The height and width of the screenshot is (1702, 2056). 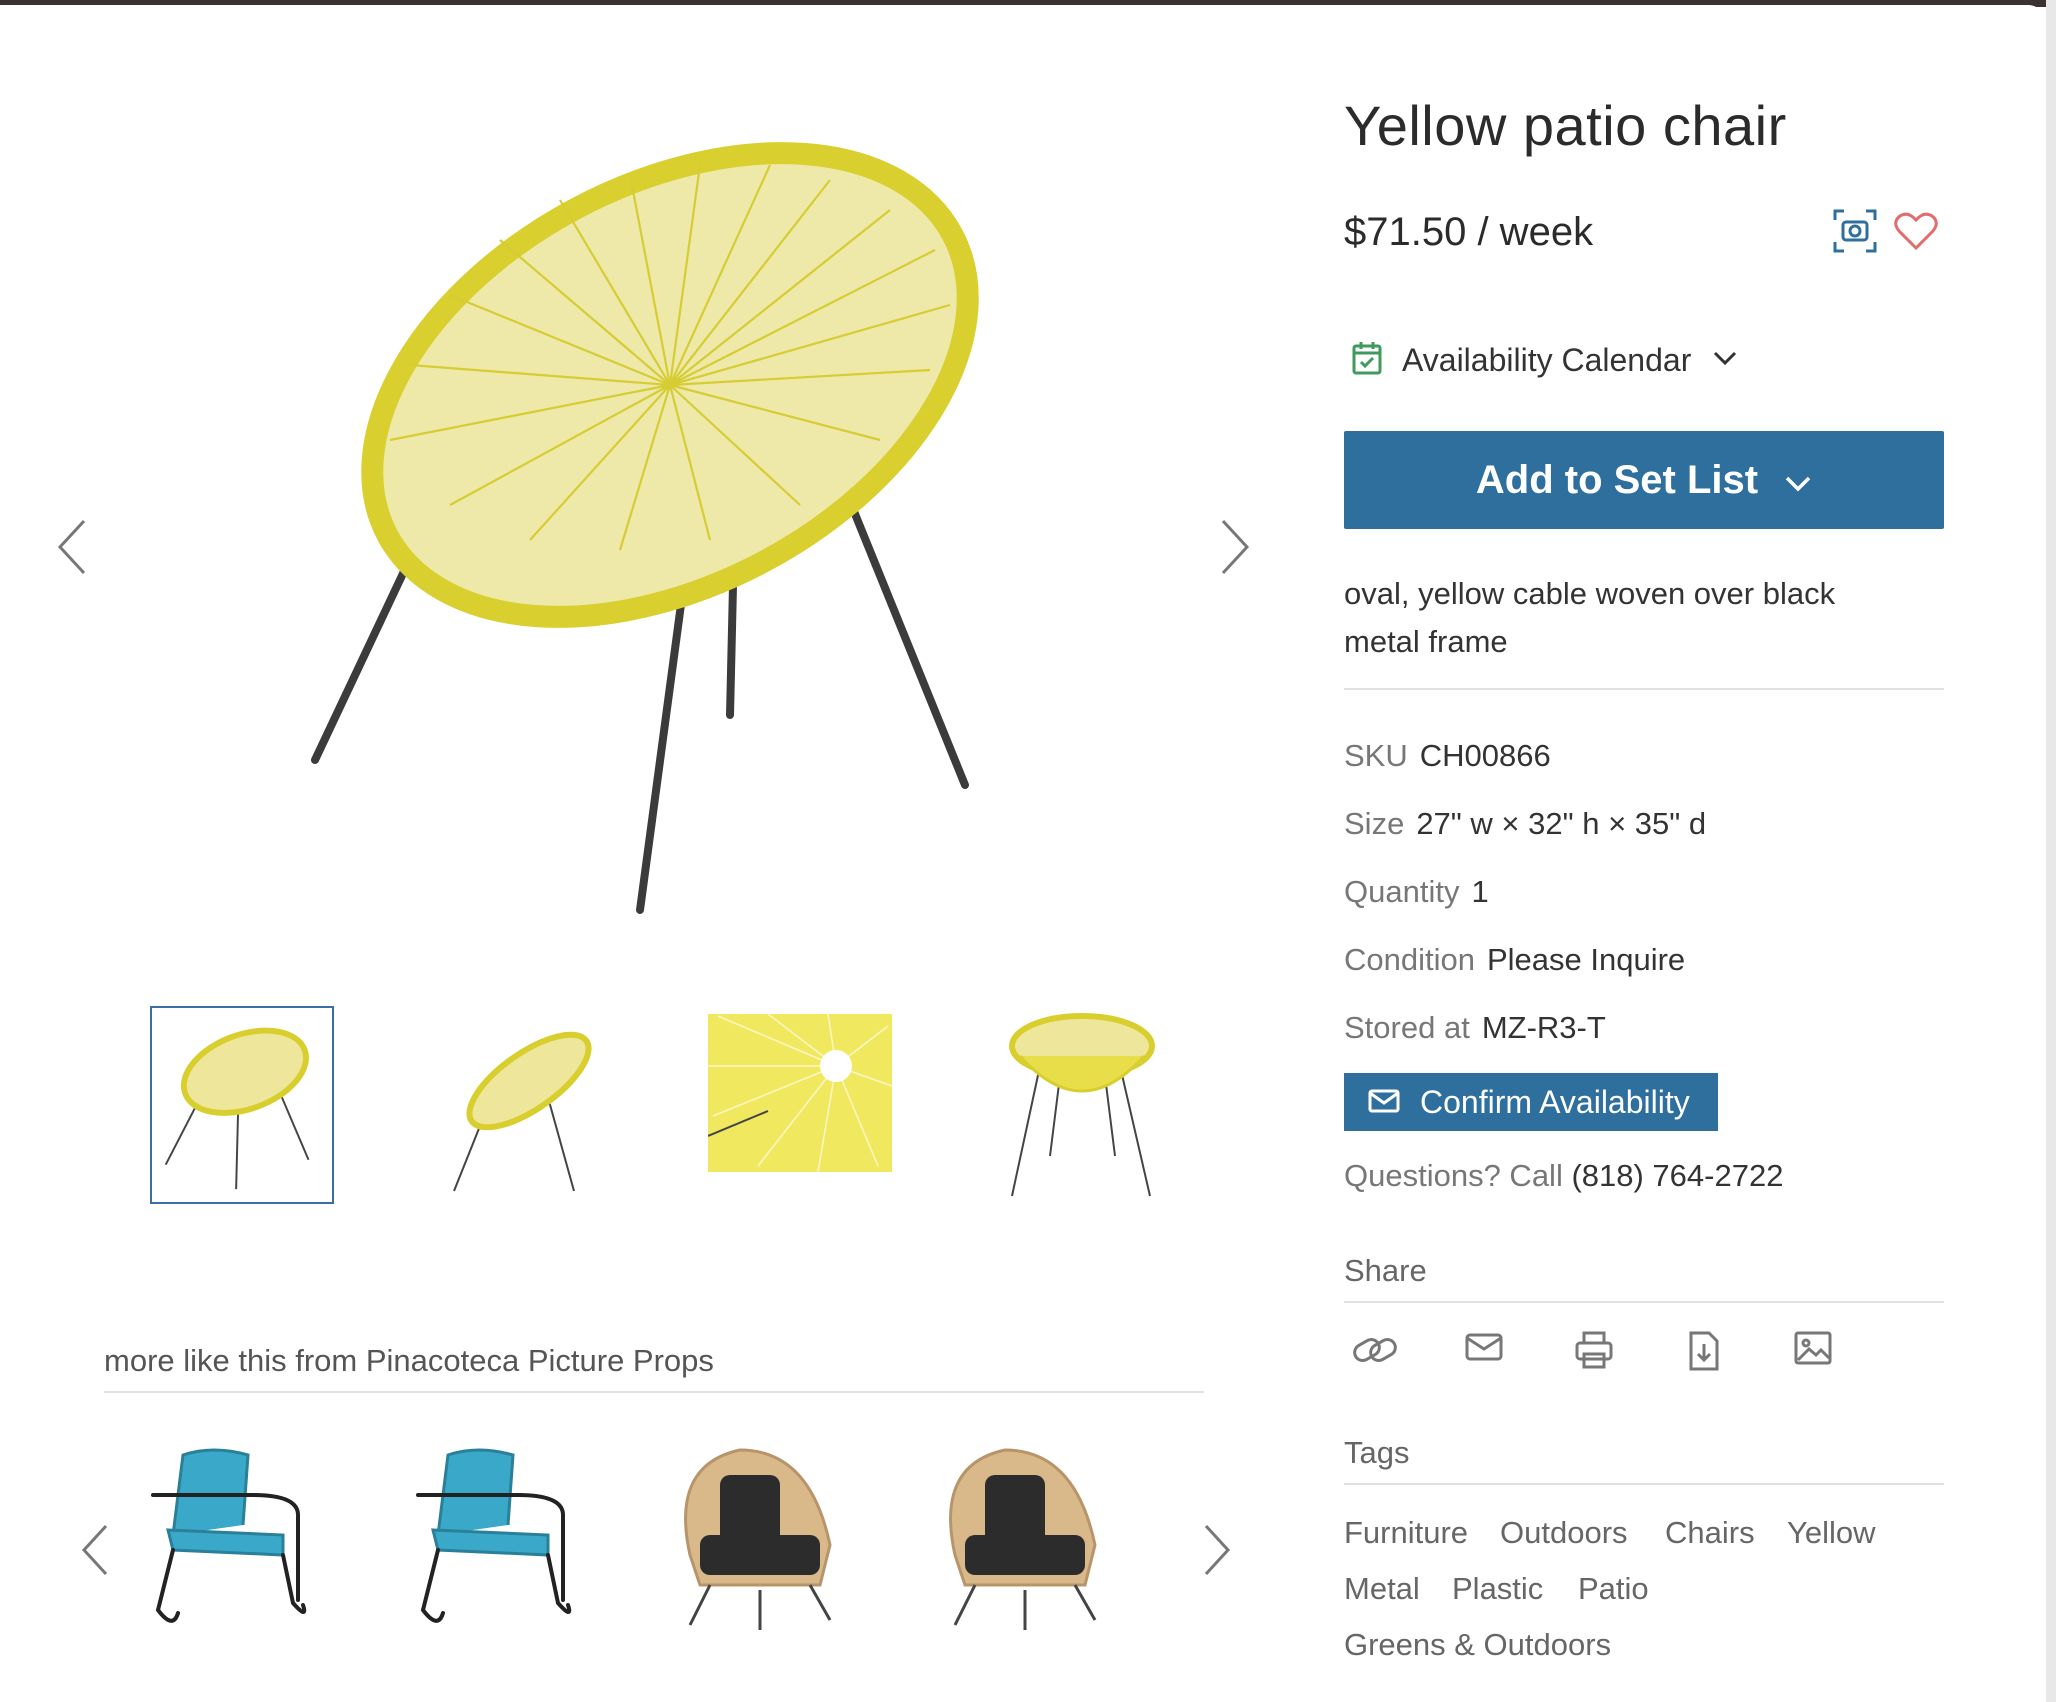 What do you see at coordinates (1547, 360) in the screenshot?
I see `availability-calendar-label: Availability Calendar` at bounding box center [1547, 360].